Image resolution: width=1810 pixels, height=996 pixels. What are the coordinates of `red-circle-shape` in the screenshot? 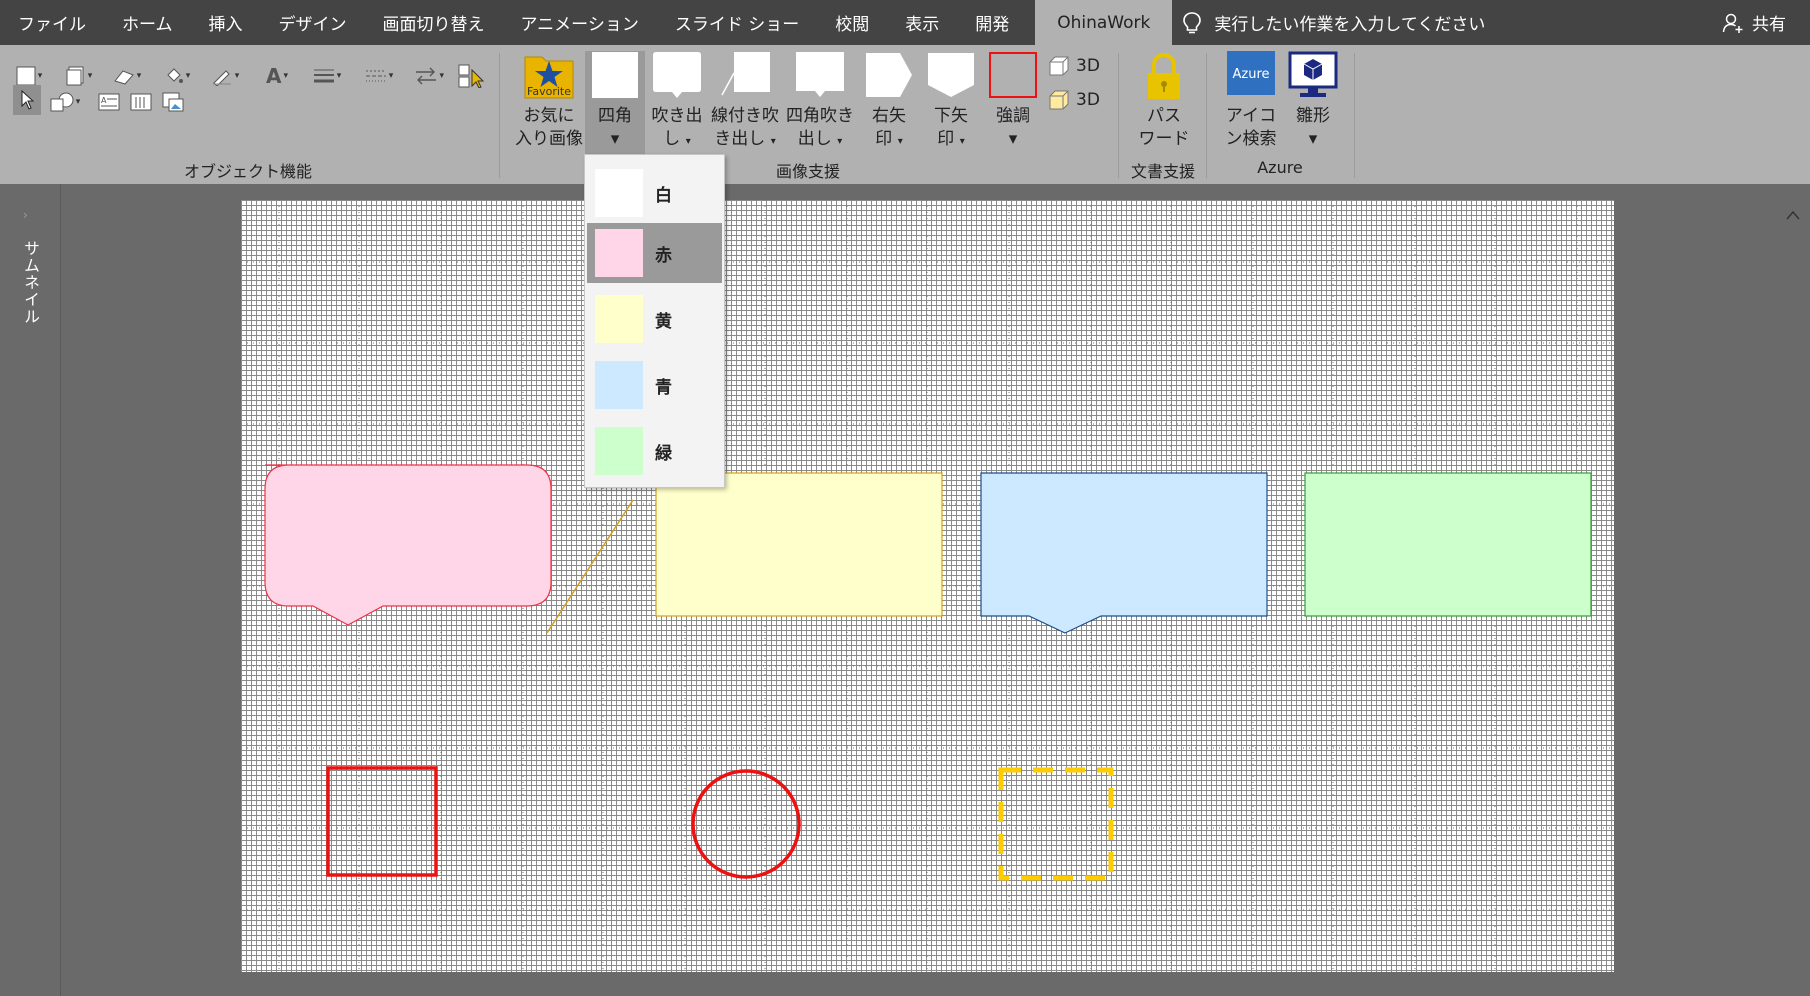 It's located at (746, 824).